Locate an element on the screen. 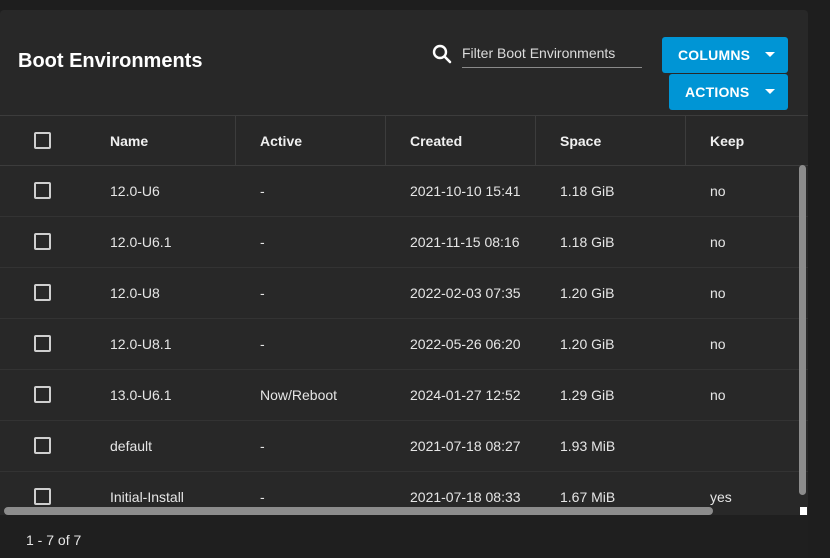 The image size is (830, 558). scrollbar-corner is located at coordinates (803, 511).